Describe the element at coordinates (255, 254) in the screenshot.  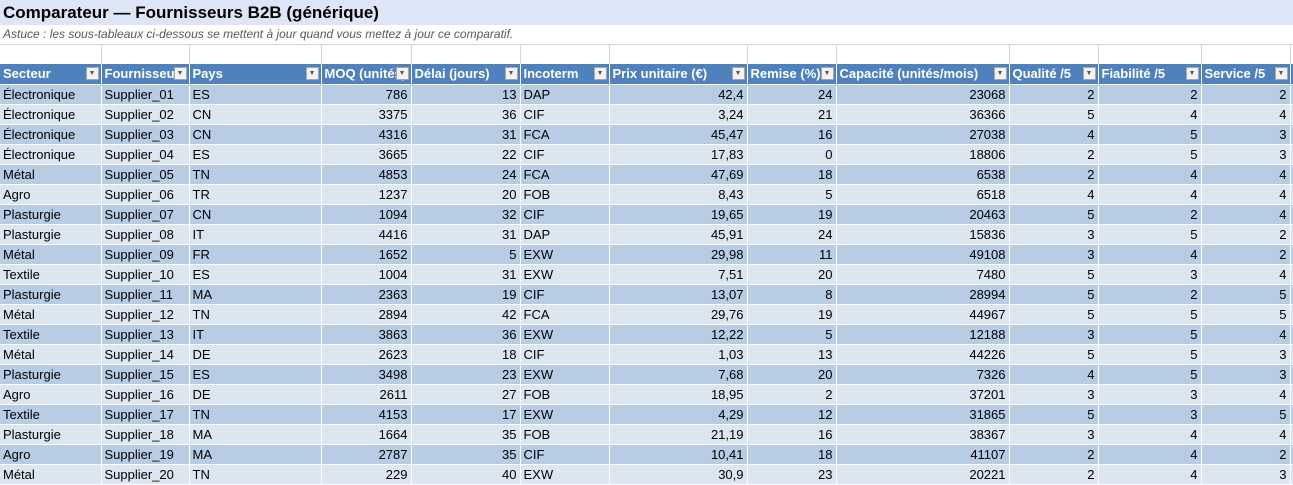
I see `table-cell: FR` at that location.